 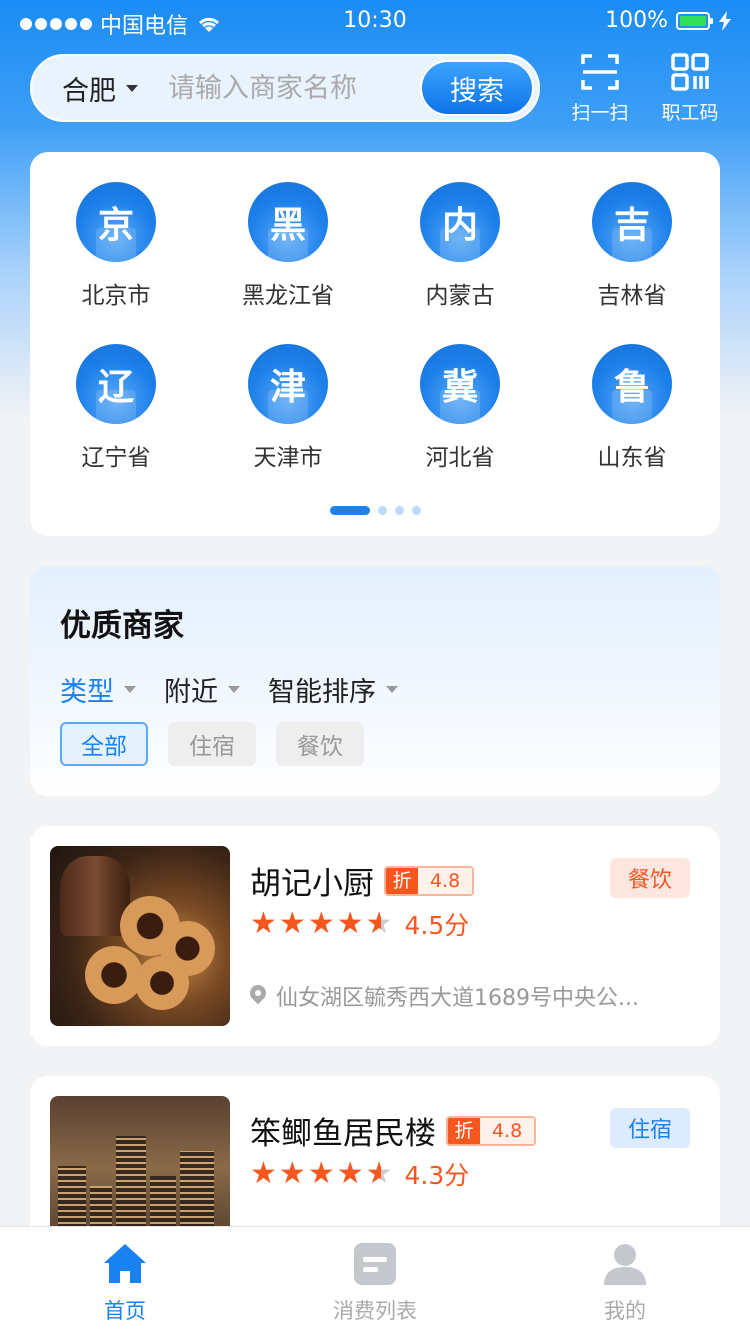 I want to click on province-label: 吉林省, so click(x=632, y=296).